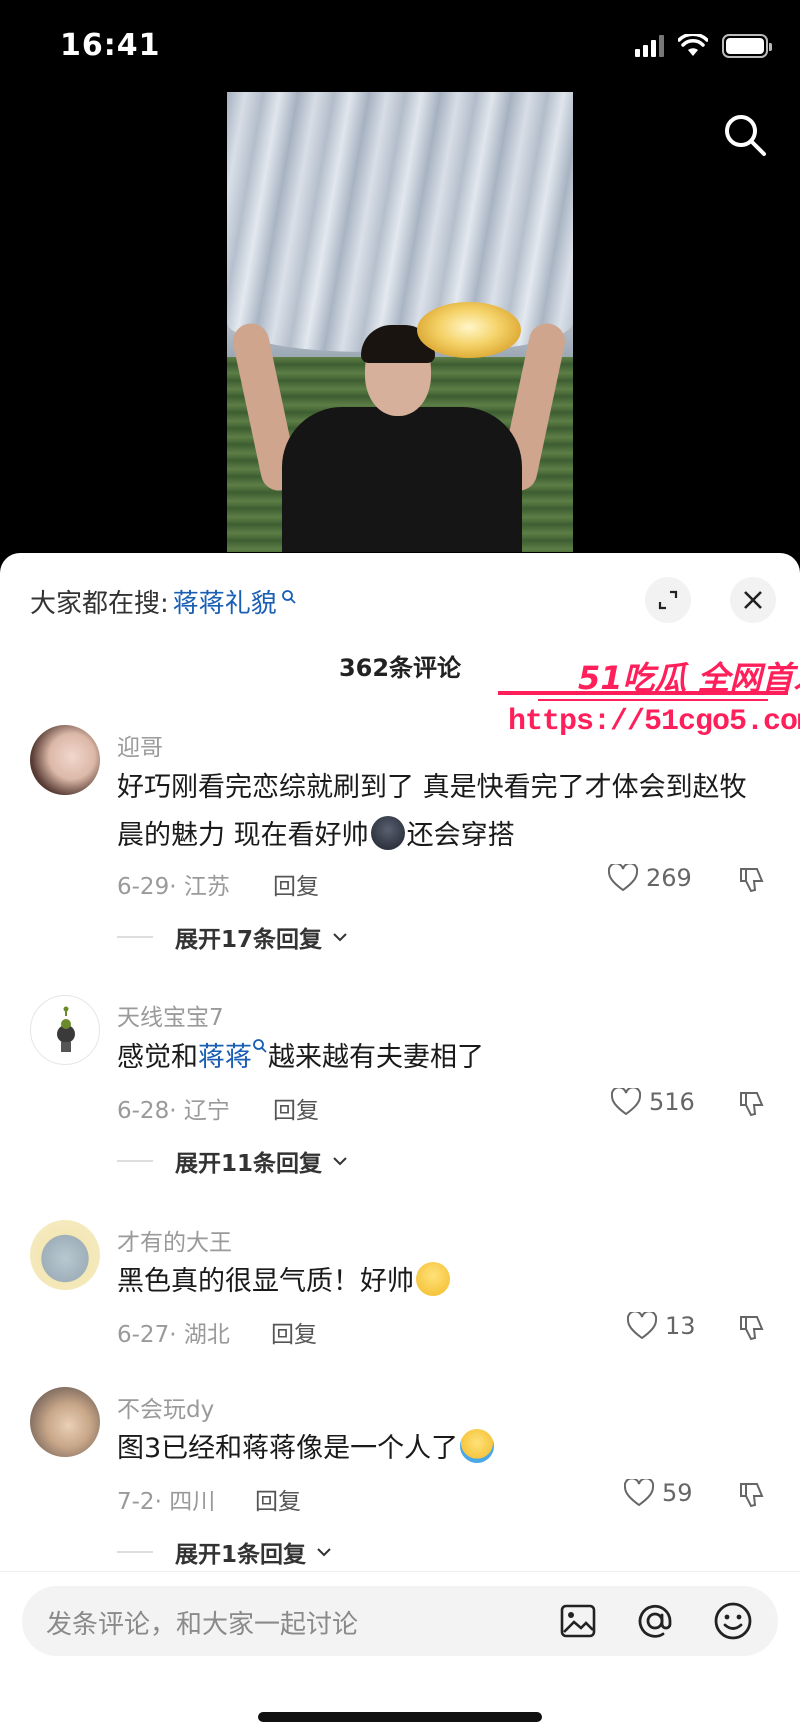 This screenshot has height=1731, width=800. I want to click on comment-input: 发条评论，和大家一起讨论, so click(400, 1621).